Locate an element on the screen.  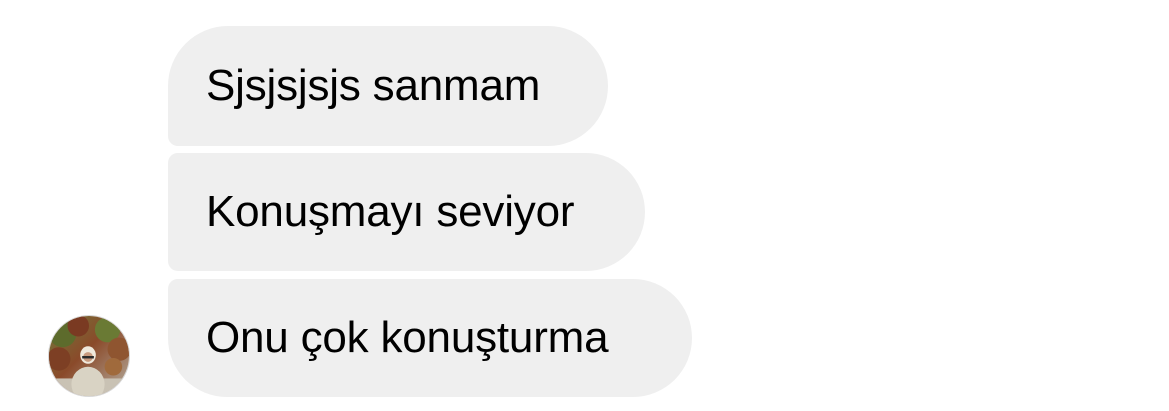
message-bubble: Sjsjsjsjs sanmam is located at coordinates (388, 86).